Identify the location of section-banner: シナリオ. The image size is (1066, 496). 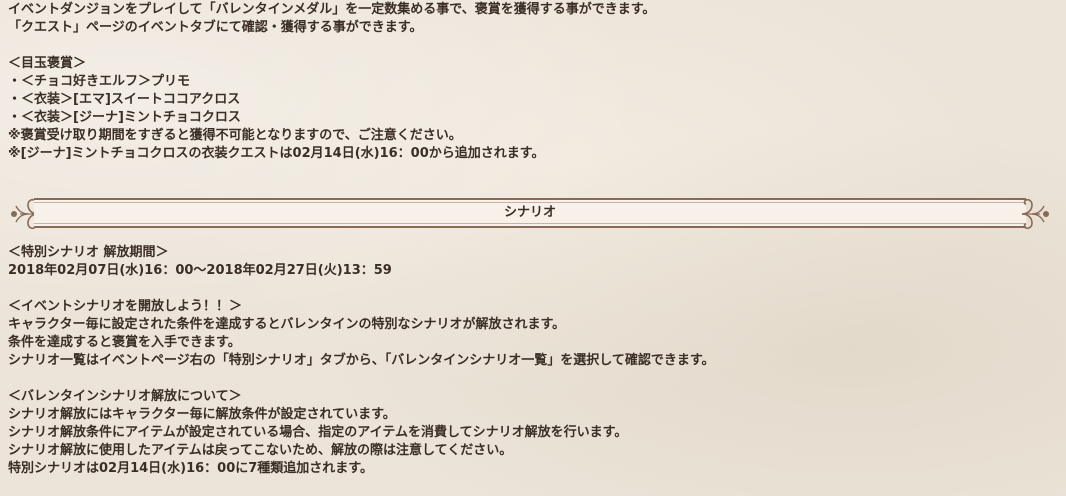
(530, 214).